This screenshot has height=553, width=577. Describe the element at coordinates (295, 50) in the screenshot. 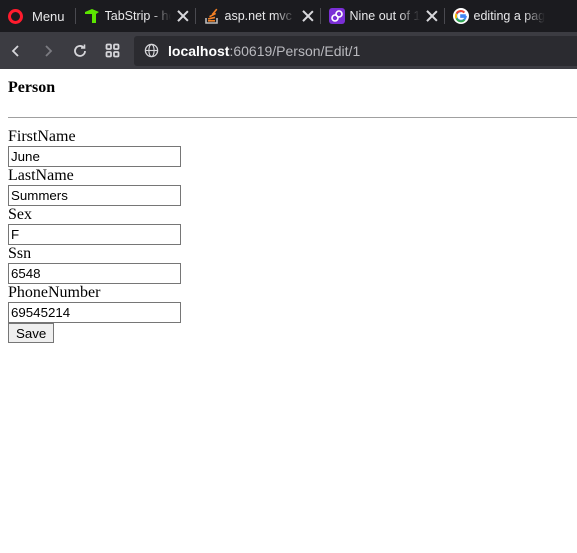

I see `url-path: :60619/Person/Edit/1` at that location.